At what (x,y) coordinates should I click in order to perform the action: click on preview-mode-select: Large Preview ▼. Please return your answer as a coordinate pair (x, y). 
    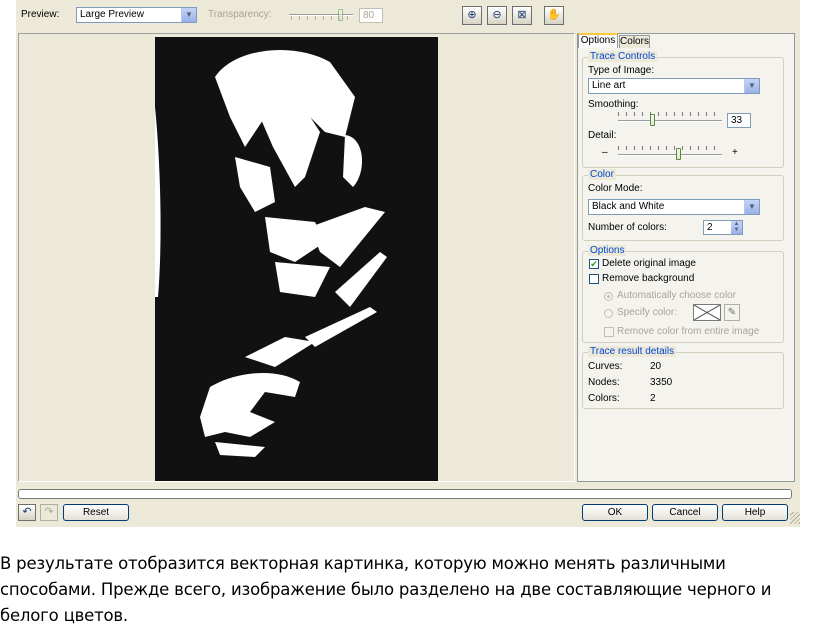
    Looking at the image, I should click on (136, 15).